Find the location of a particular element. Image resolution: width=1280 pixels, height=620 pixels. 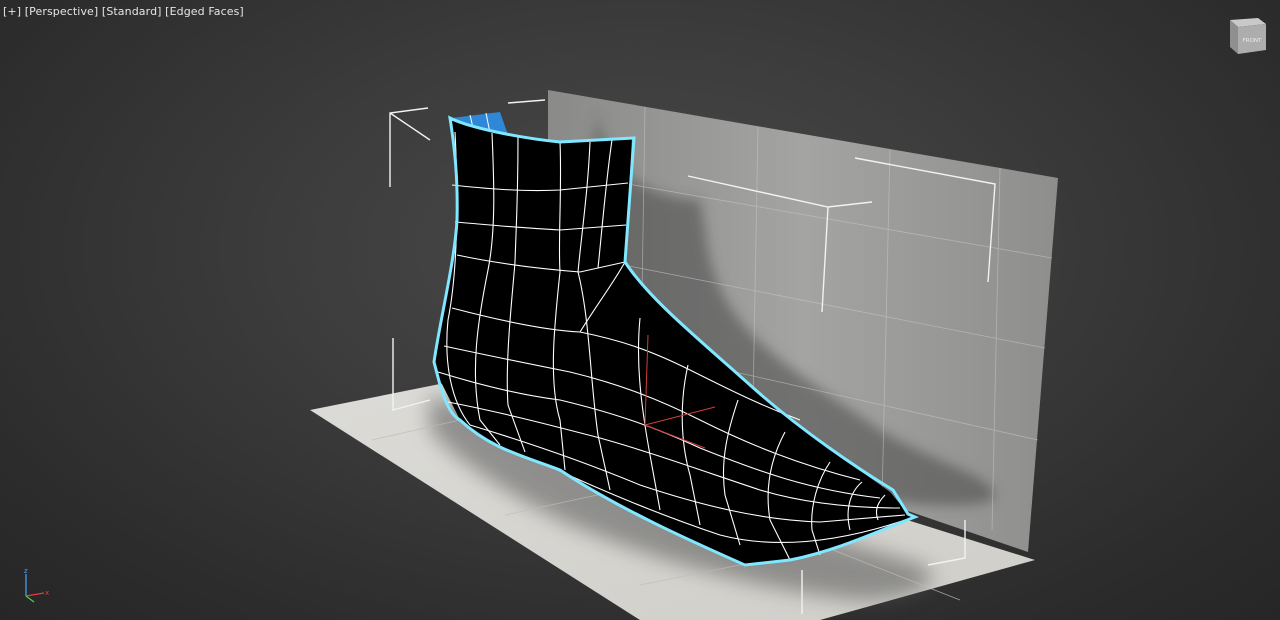

viewcube-icon: FRONT is located at coordinates (1245, 35).